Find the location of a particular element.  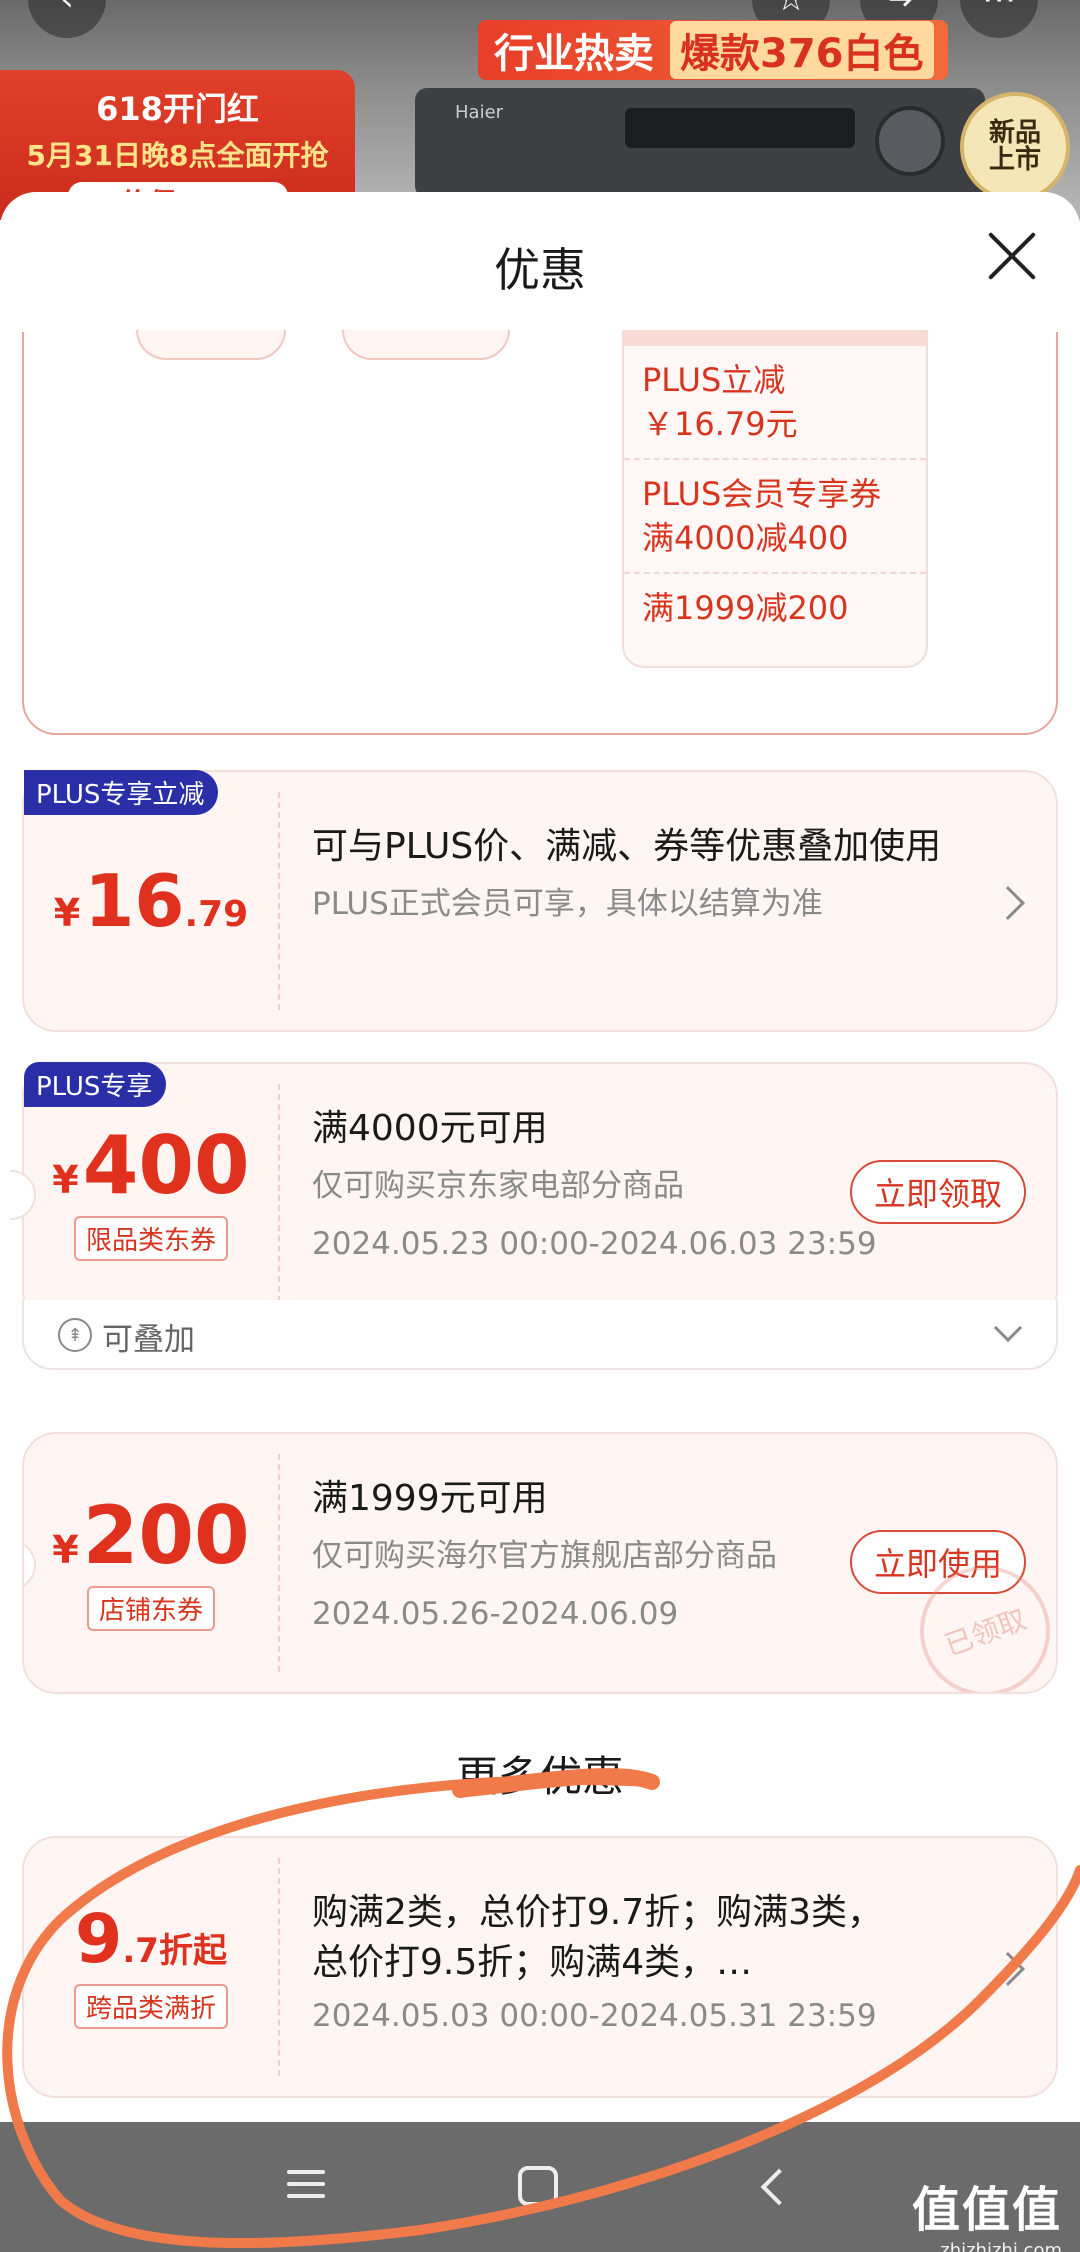

sheet-title: 优惠 is located at coordinates (540, 270).